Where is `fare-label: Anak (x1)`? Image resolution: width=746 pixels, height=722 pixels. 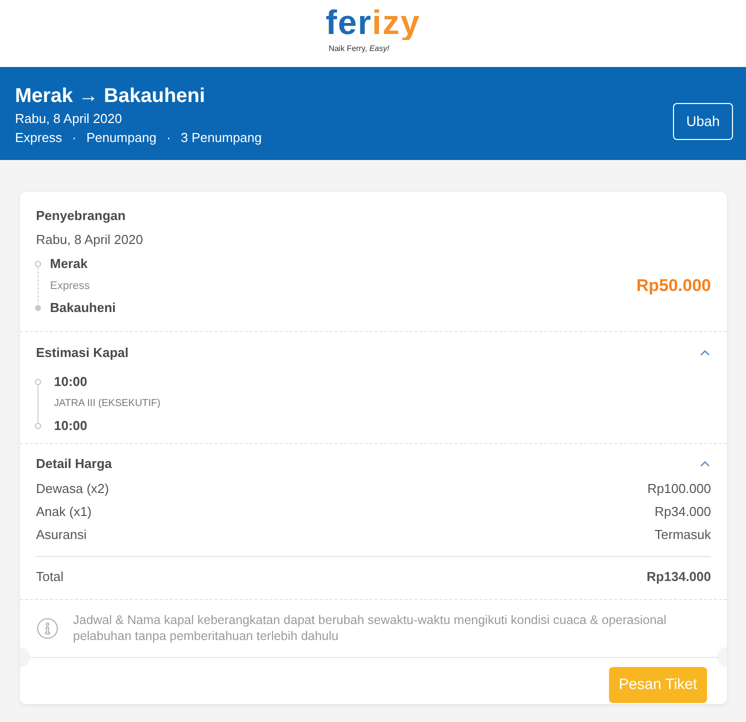 fare-label: Anak (x1) is located at coordinates (64, 511).